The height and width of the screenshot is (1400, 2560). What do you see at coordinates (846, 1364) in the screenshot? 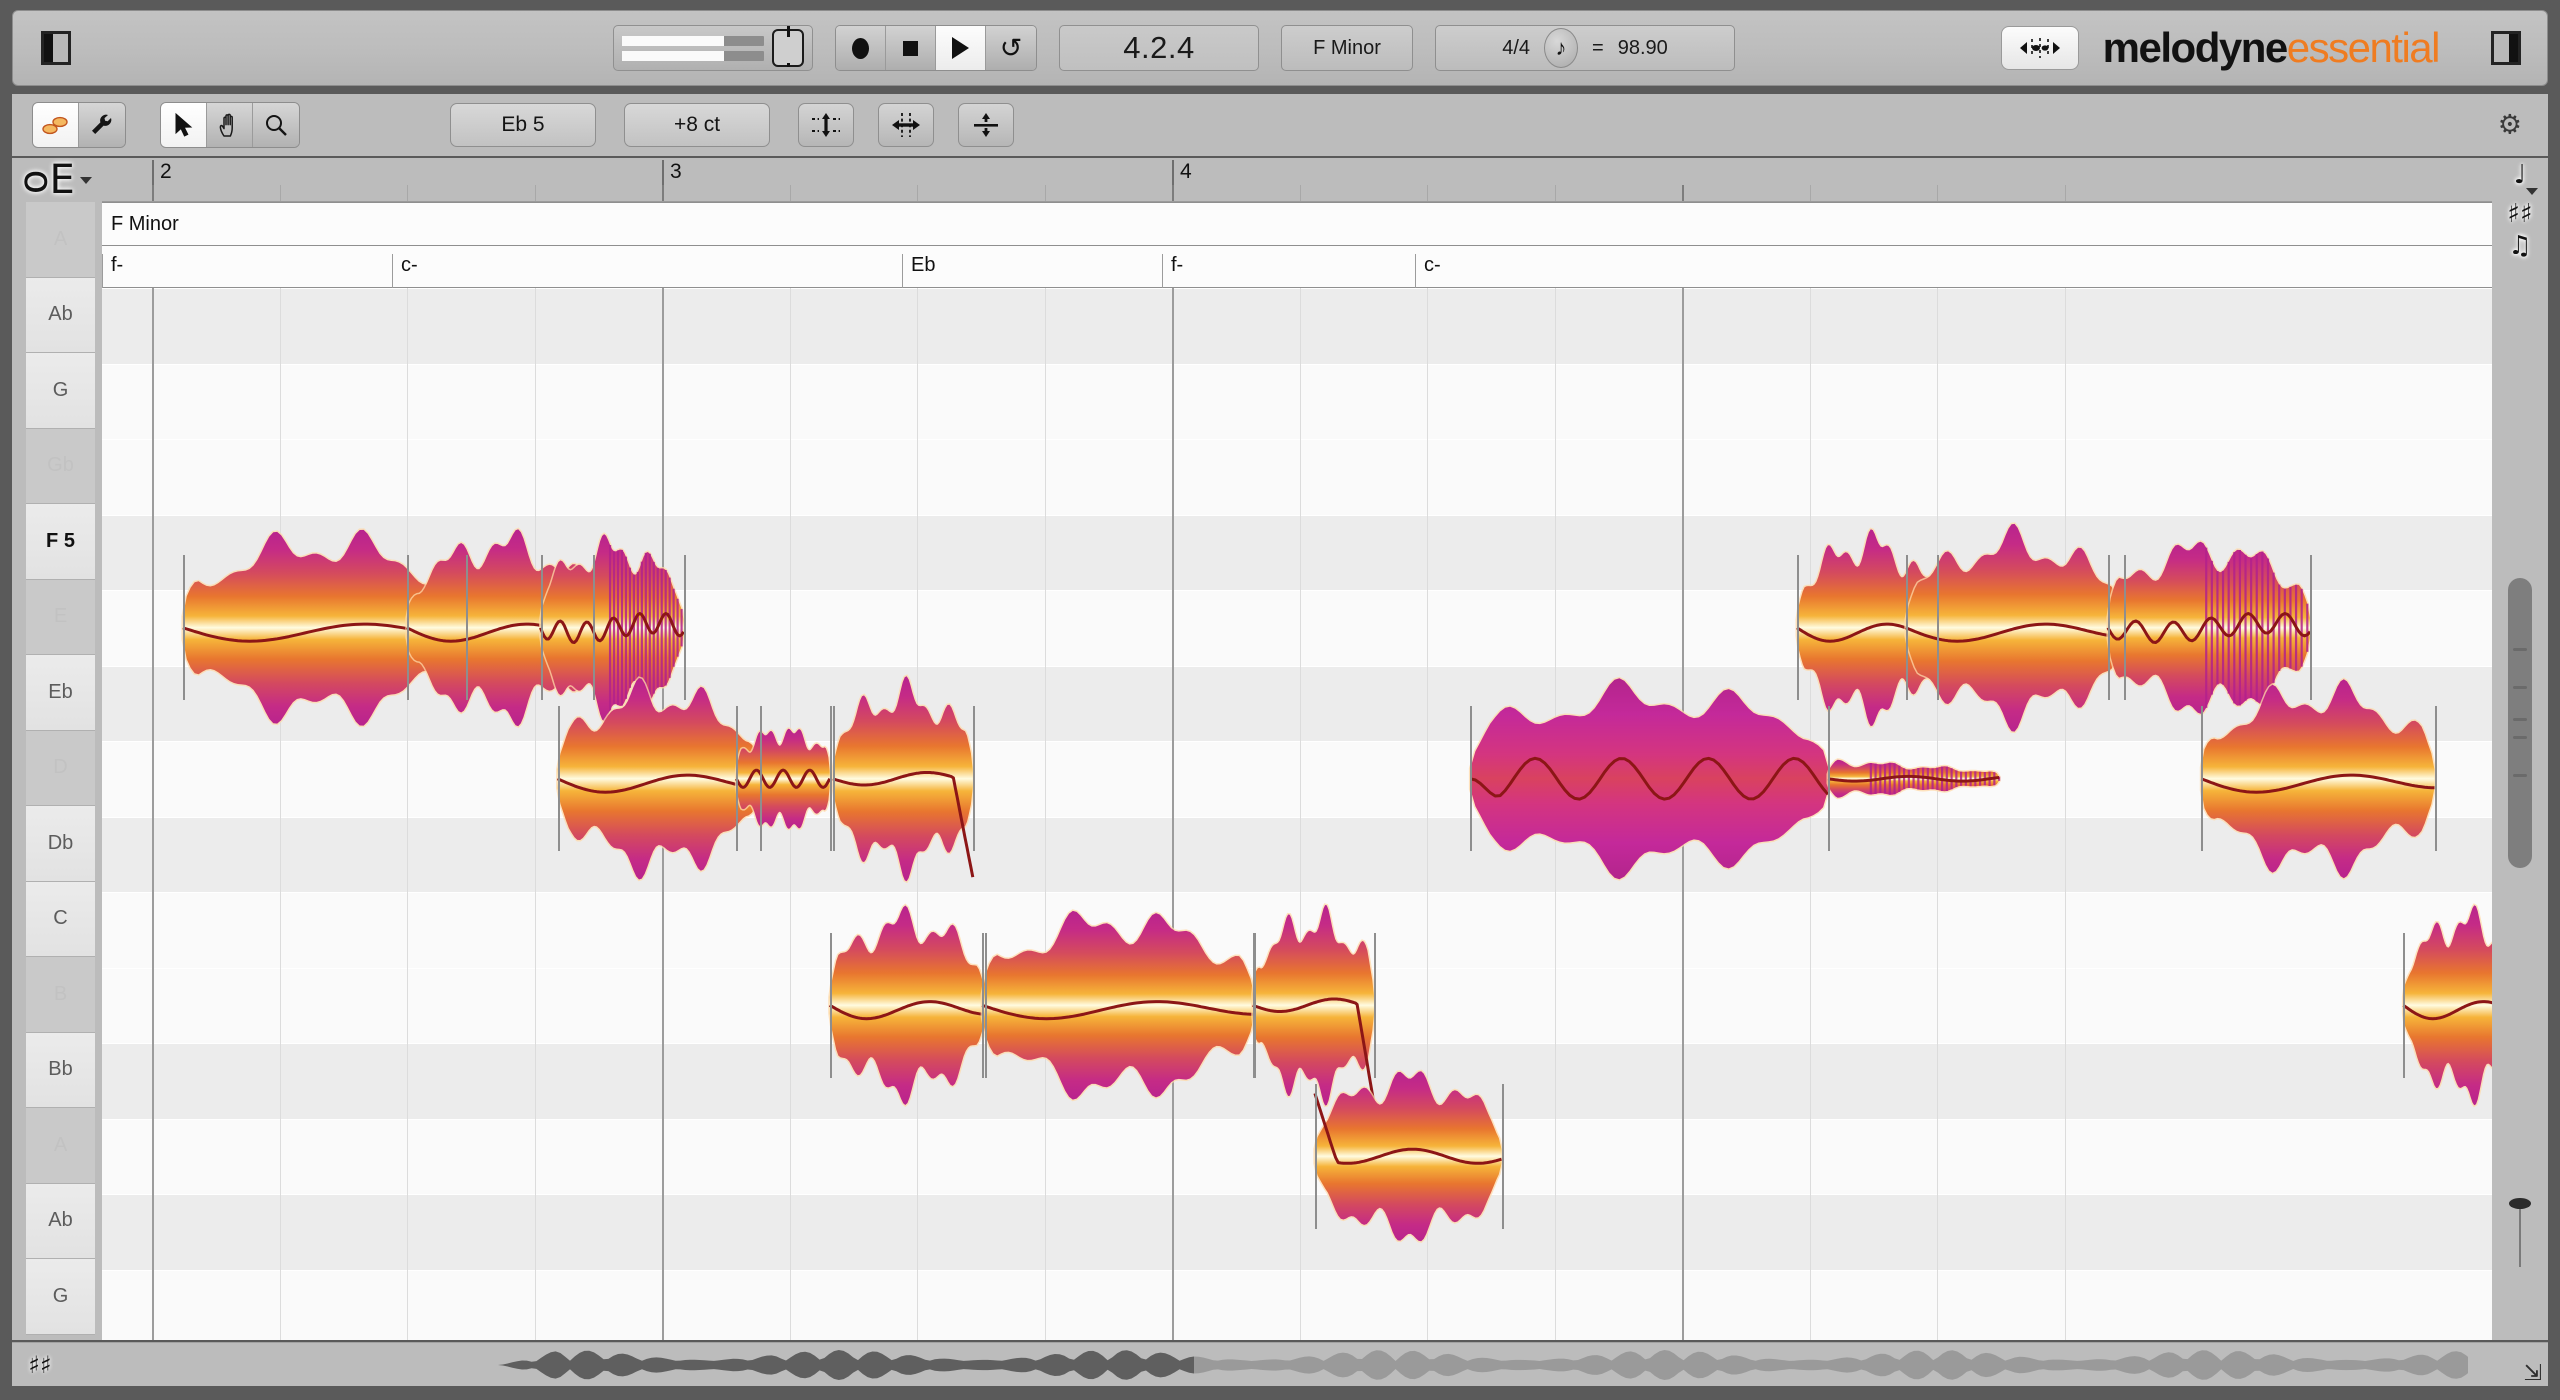
I see `overview-waveform-segment` at bounding box center [846, 1364].